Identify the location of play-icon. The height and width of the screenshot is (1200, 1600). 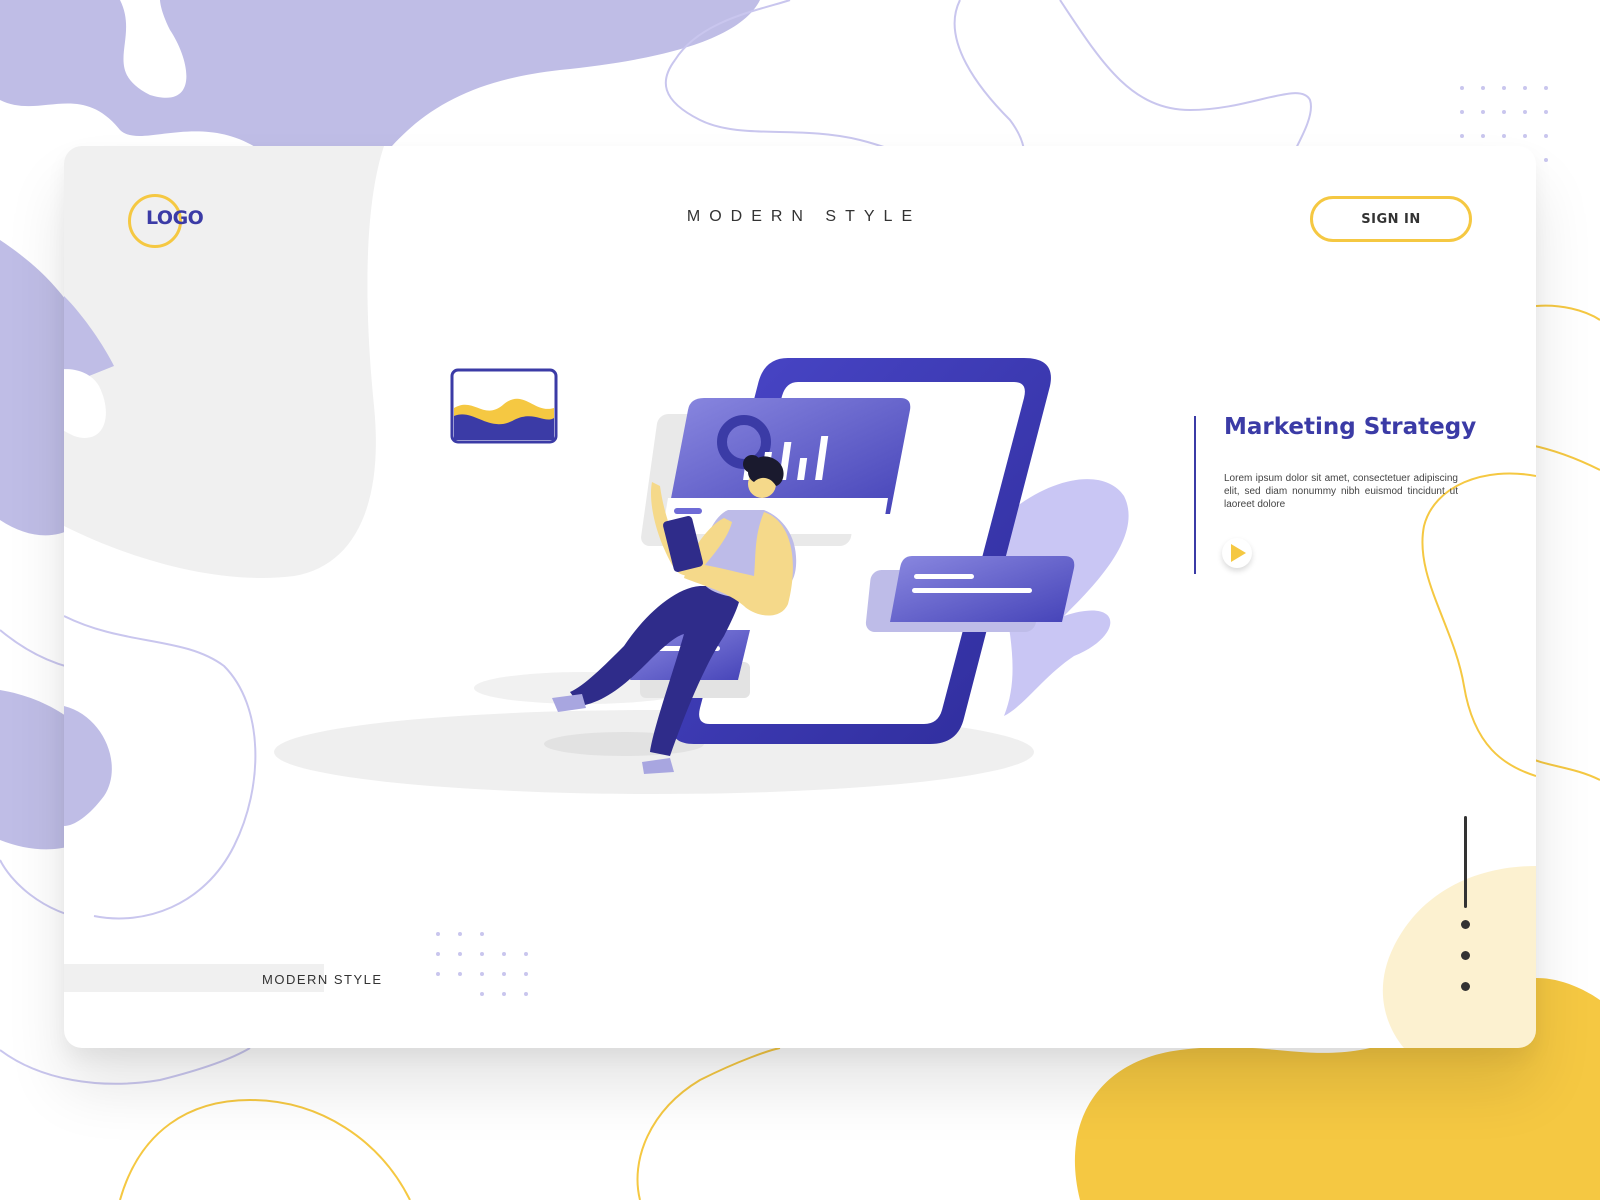
(1237, 553).